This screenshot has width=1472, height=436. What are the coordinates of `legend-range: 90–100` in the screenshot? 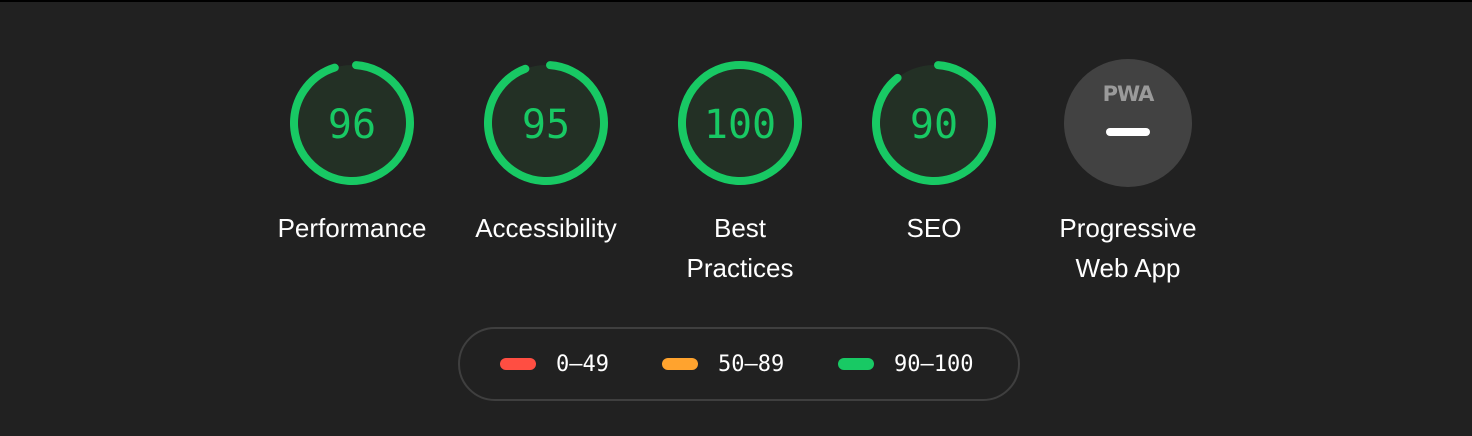 It's located at (934, 364).